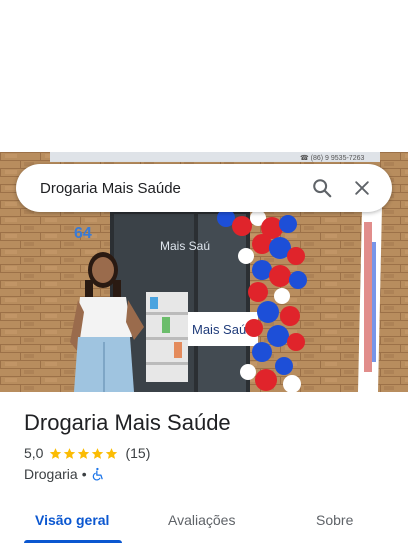 The width and height of the screenshot is (408, 544). What do you see at coordinates (73, 541) in the screenshot?
I see `active-tab-indicator` at bounding box center [73, 541].